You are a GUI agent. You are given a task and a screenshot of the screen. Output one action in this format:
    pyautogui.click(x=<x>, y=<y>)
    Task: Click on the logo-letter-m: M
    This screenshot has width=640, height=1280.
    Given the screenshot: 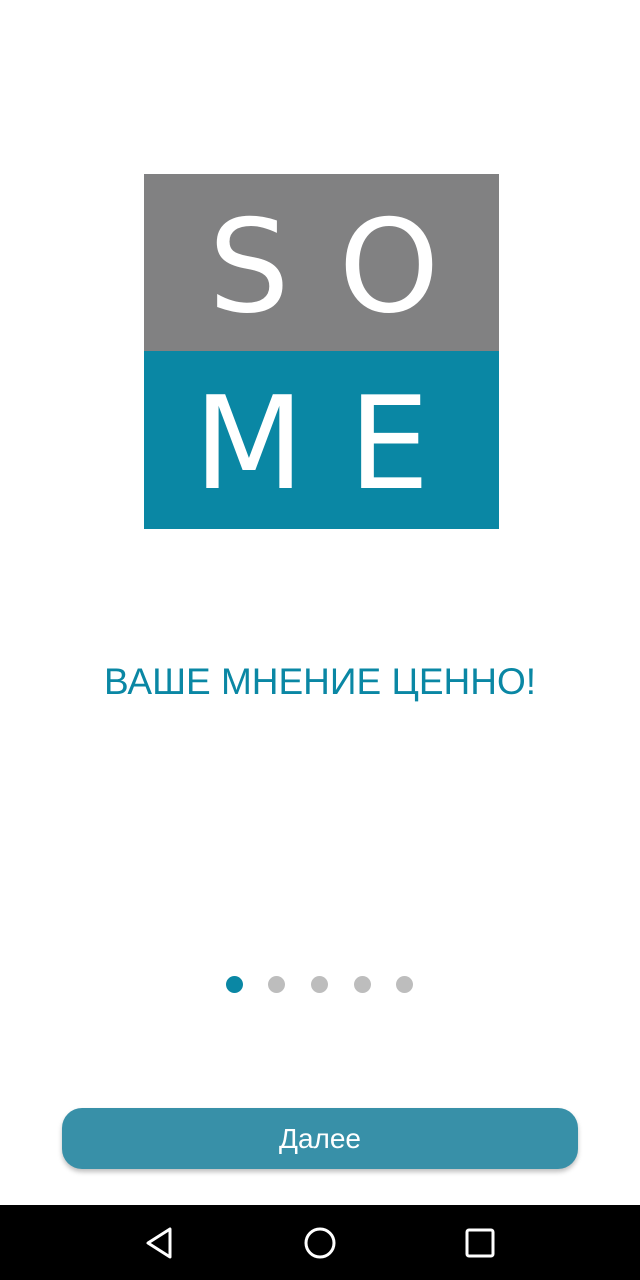 What is the action you would take?
    pyautogui.click(x=249, y=444)
    